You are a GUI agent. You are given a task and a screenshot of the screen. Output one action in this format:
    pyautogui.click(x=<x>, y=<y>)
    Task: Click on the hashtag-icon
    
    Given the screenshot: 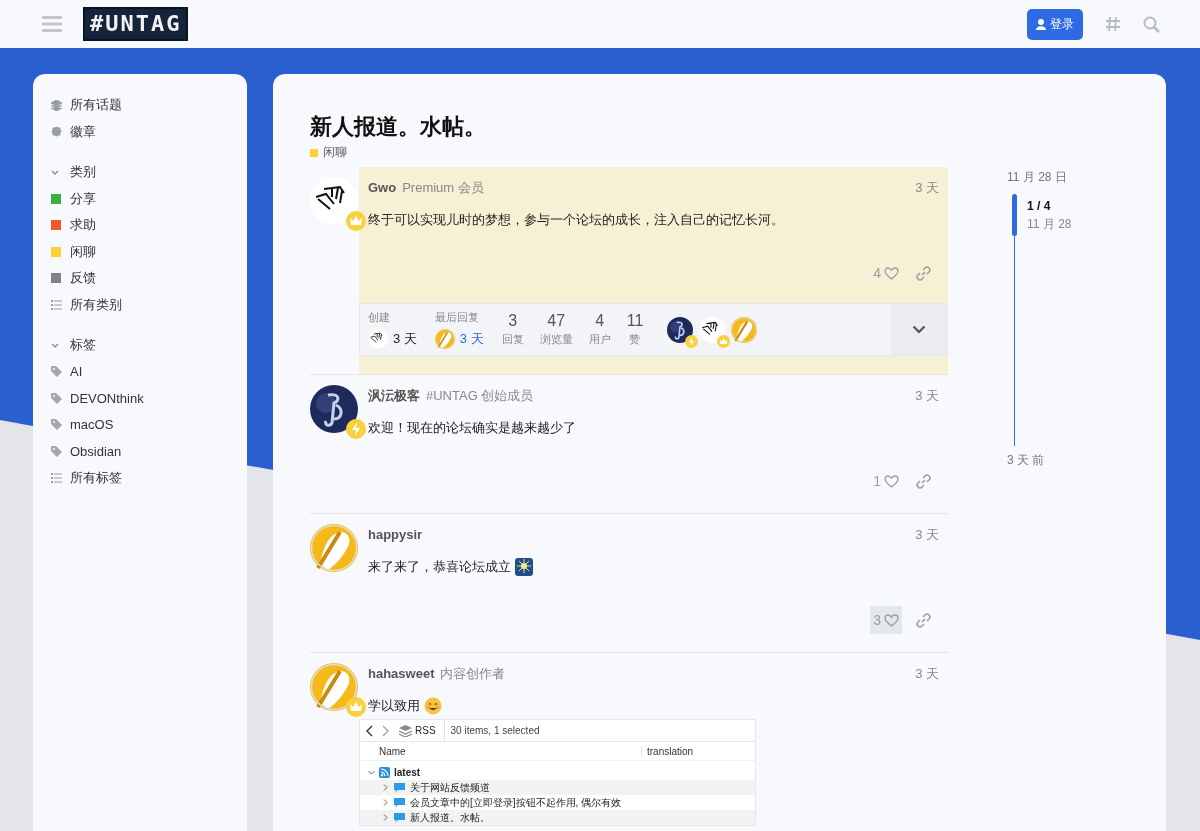 What is the action you would take?
    pyautogui.click(x=1113, y=24)
    